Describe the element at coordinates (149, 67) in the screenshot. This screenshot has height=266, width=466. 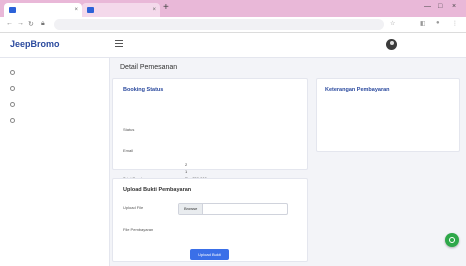
I see `page-title: Detail Pemesanan` at that location.